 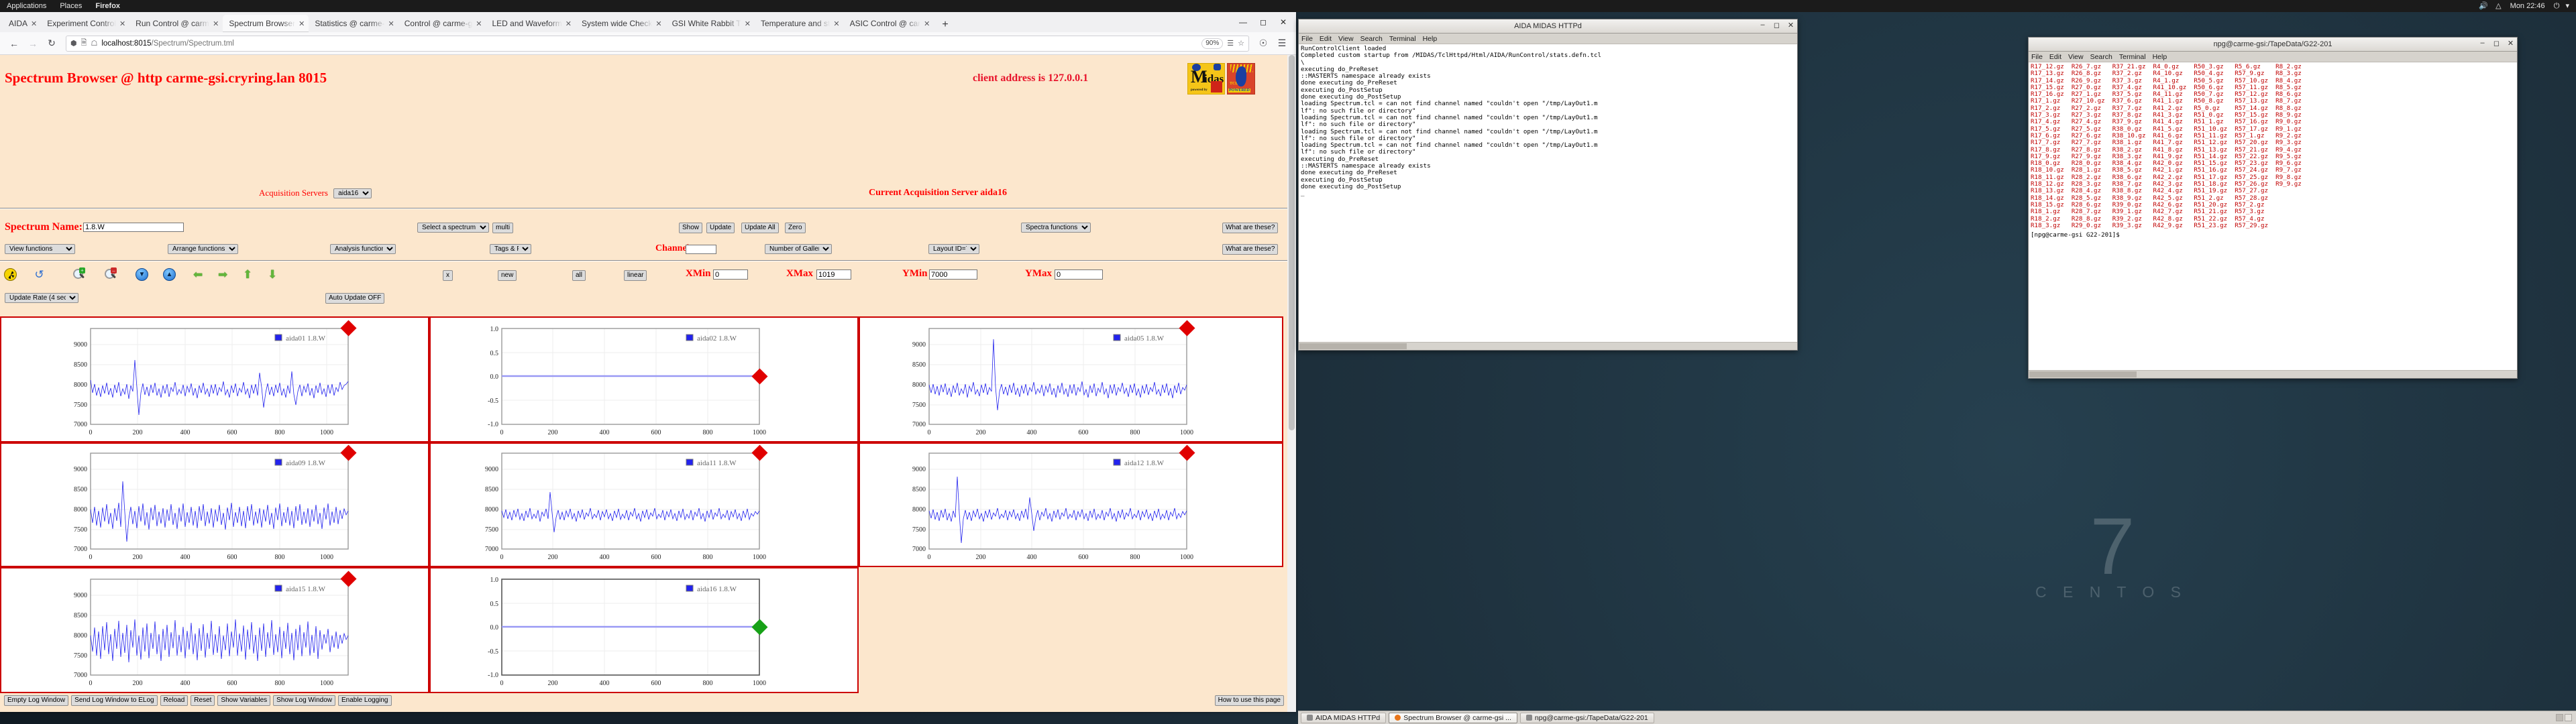 I want to click on show-log-window-button: Show Log Window, so click(x=304, y=700).